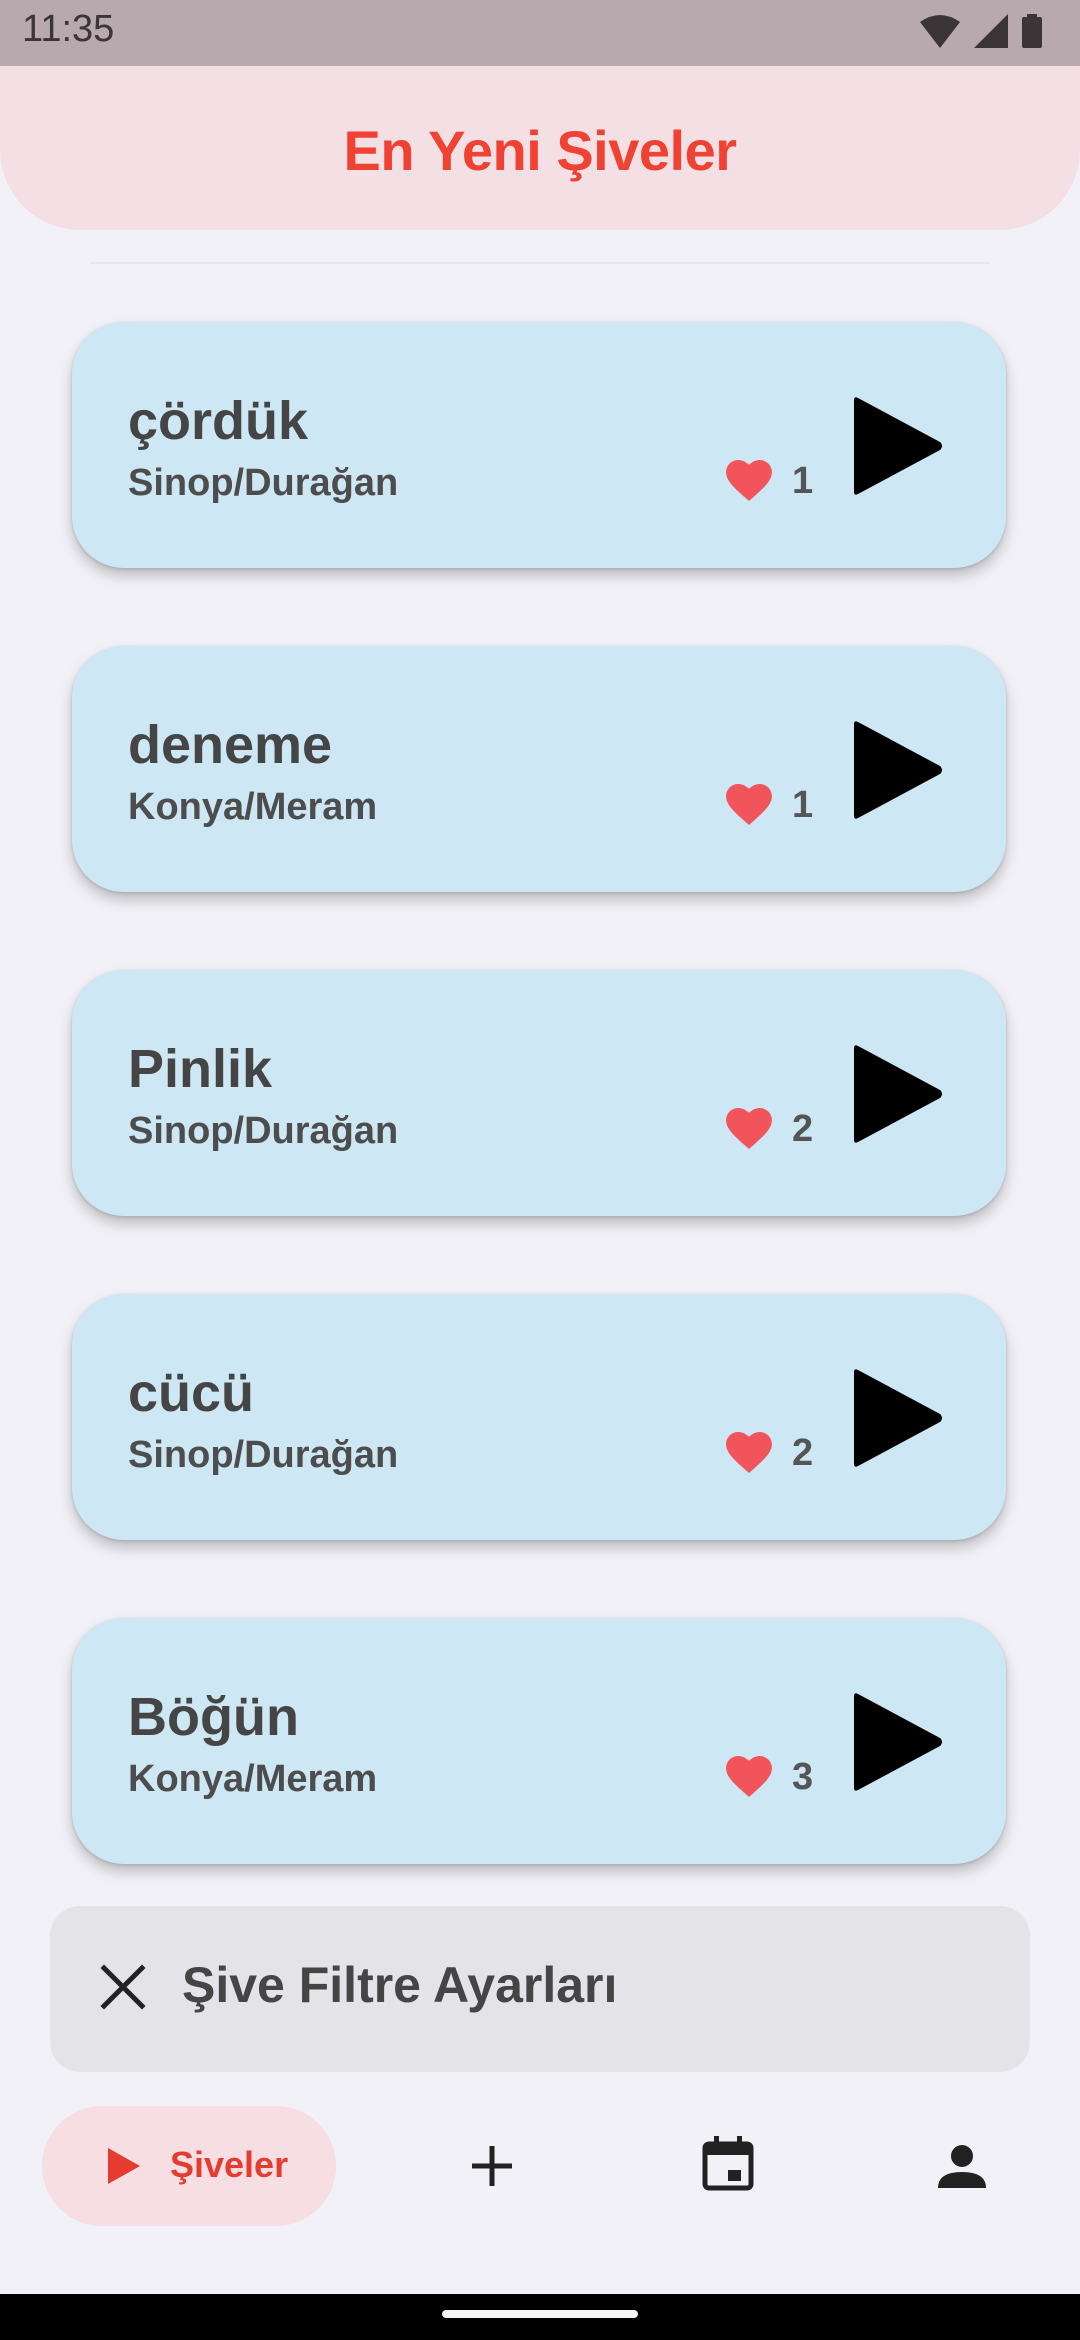 This screenshot has height=2340, width=1080. Describe the element at coordinates (539, 1741) in the screenshot. I see `shive-card: Böğün Konya/Meram 3` at that location.